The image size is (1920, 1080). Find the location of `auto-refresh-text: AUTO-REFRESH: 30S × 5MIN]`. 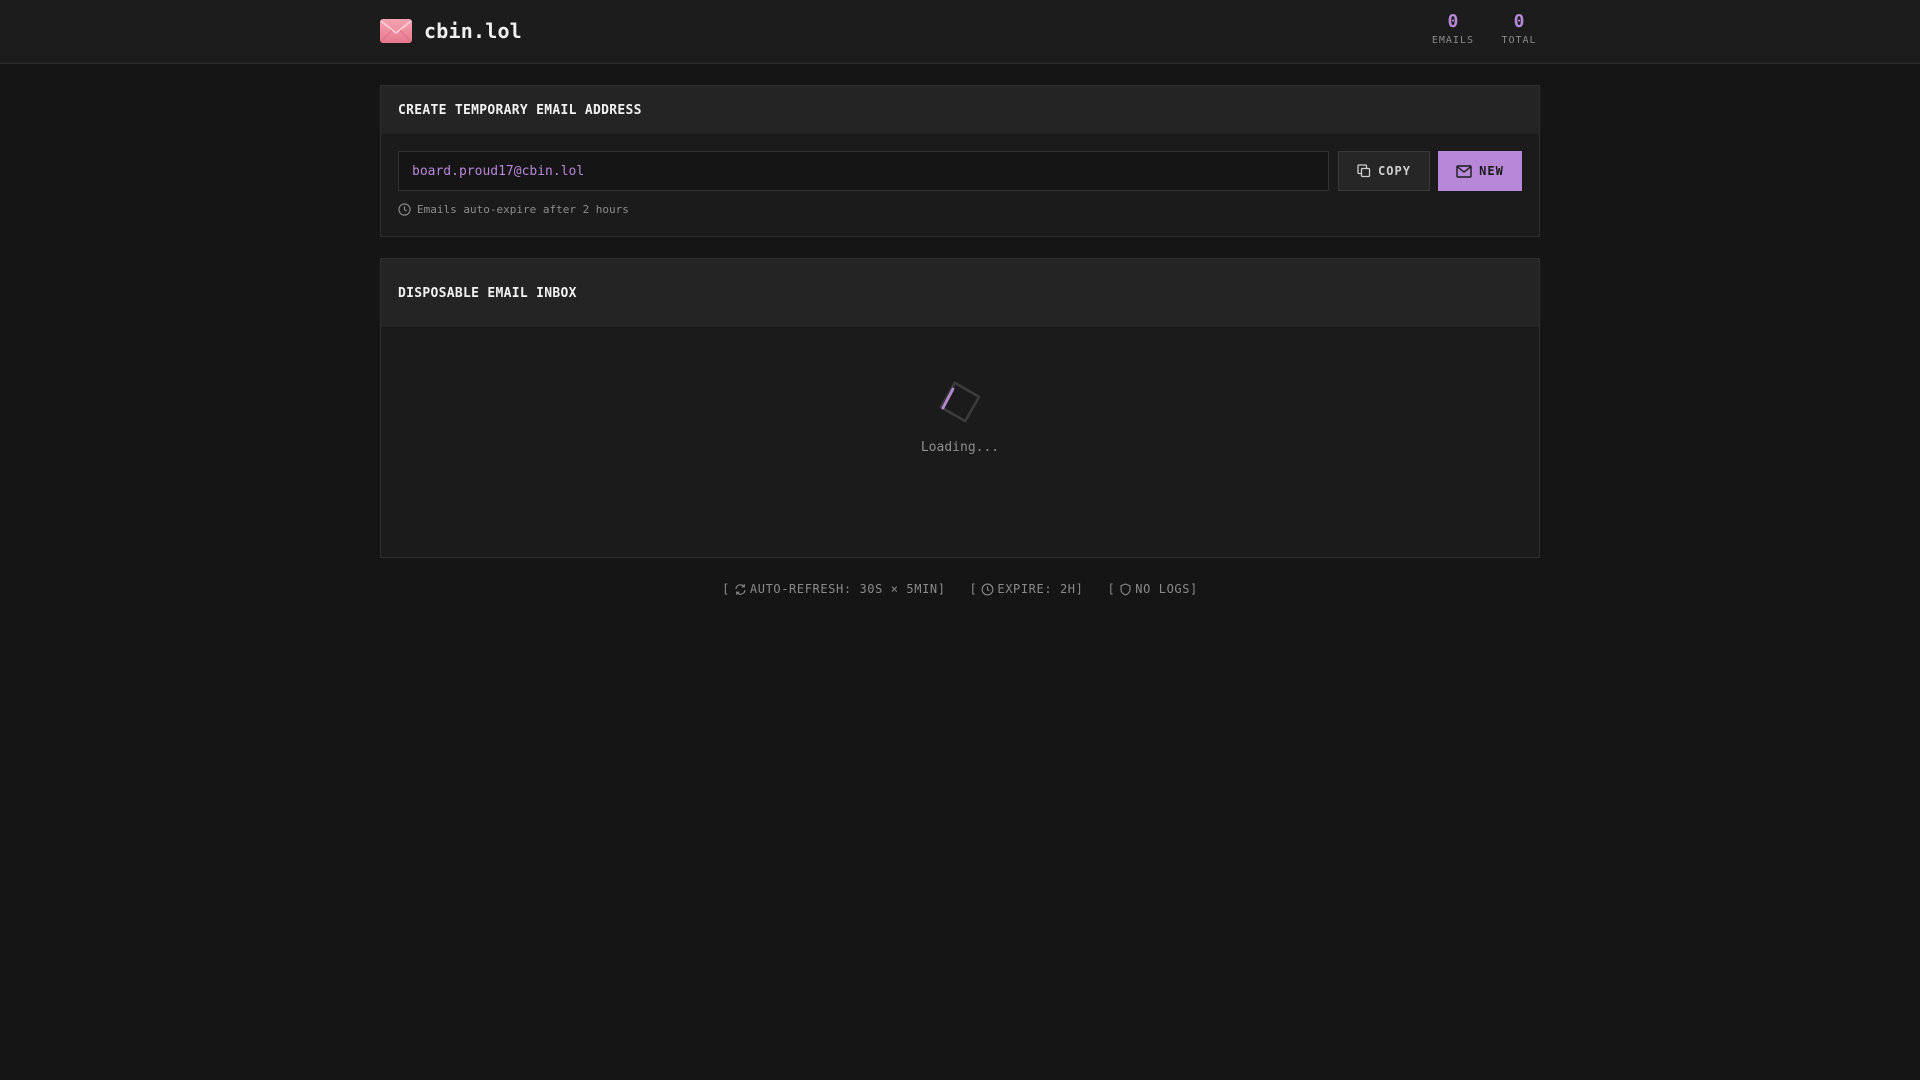

auto-refresh-text: AUTO-REFRESH: 30S × 5MIN] is located at coordinates (847, 589).